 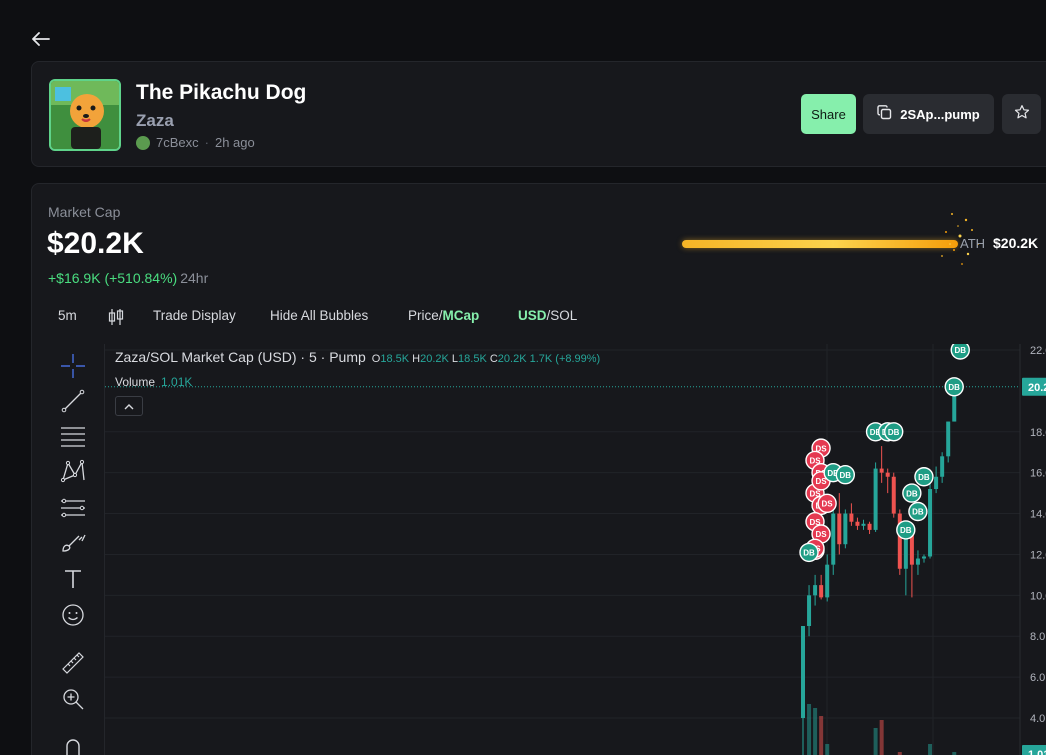 I want to click on volume-value: 1.01K, so click(x=177, y=382).